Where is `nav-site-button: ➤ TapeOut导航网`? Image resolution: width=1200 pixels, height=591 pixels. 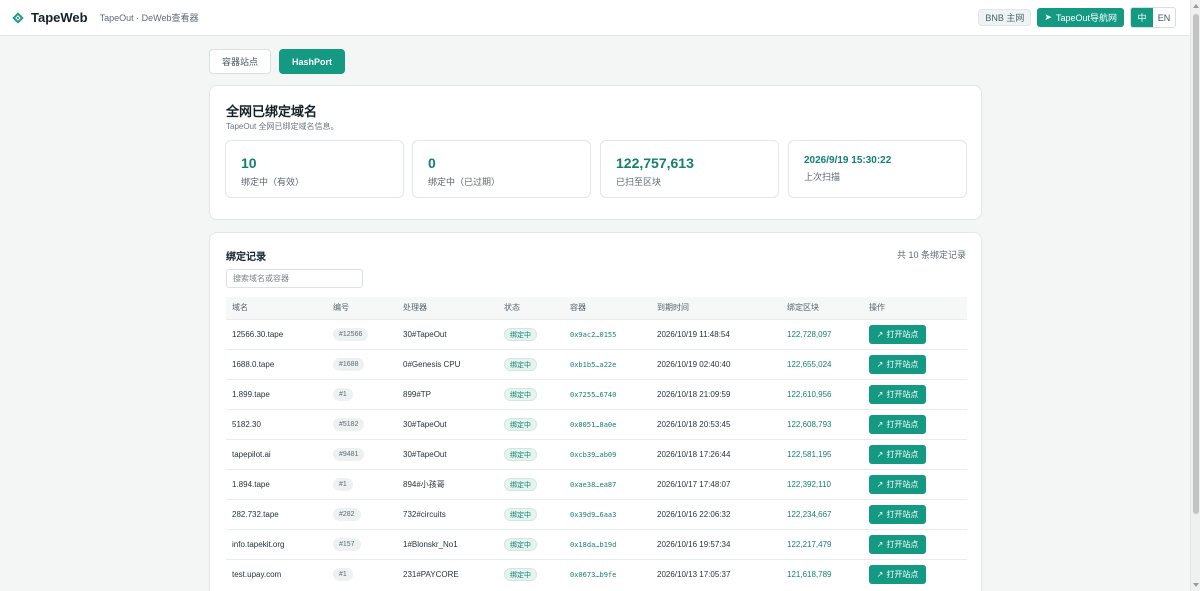 nav-site-button: ➤ TapeOut导航网 is located at coordinates (1080, 17).